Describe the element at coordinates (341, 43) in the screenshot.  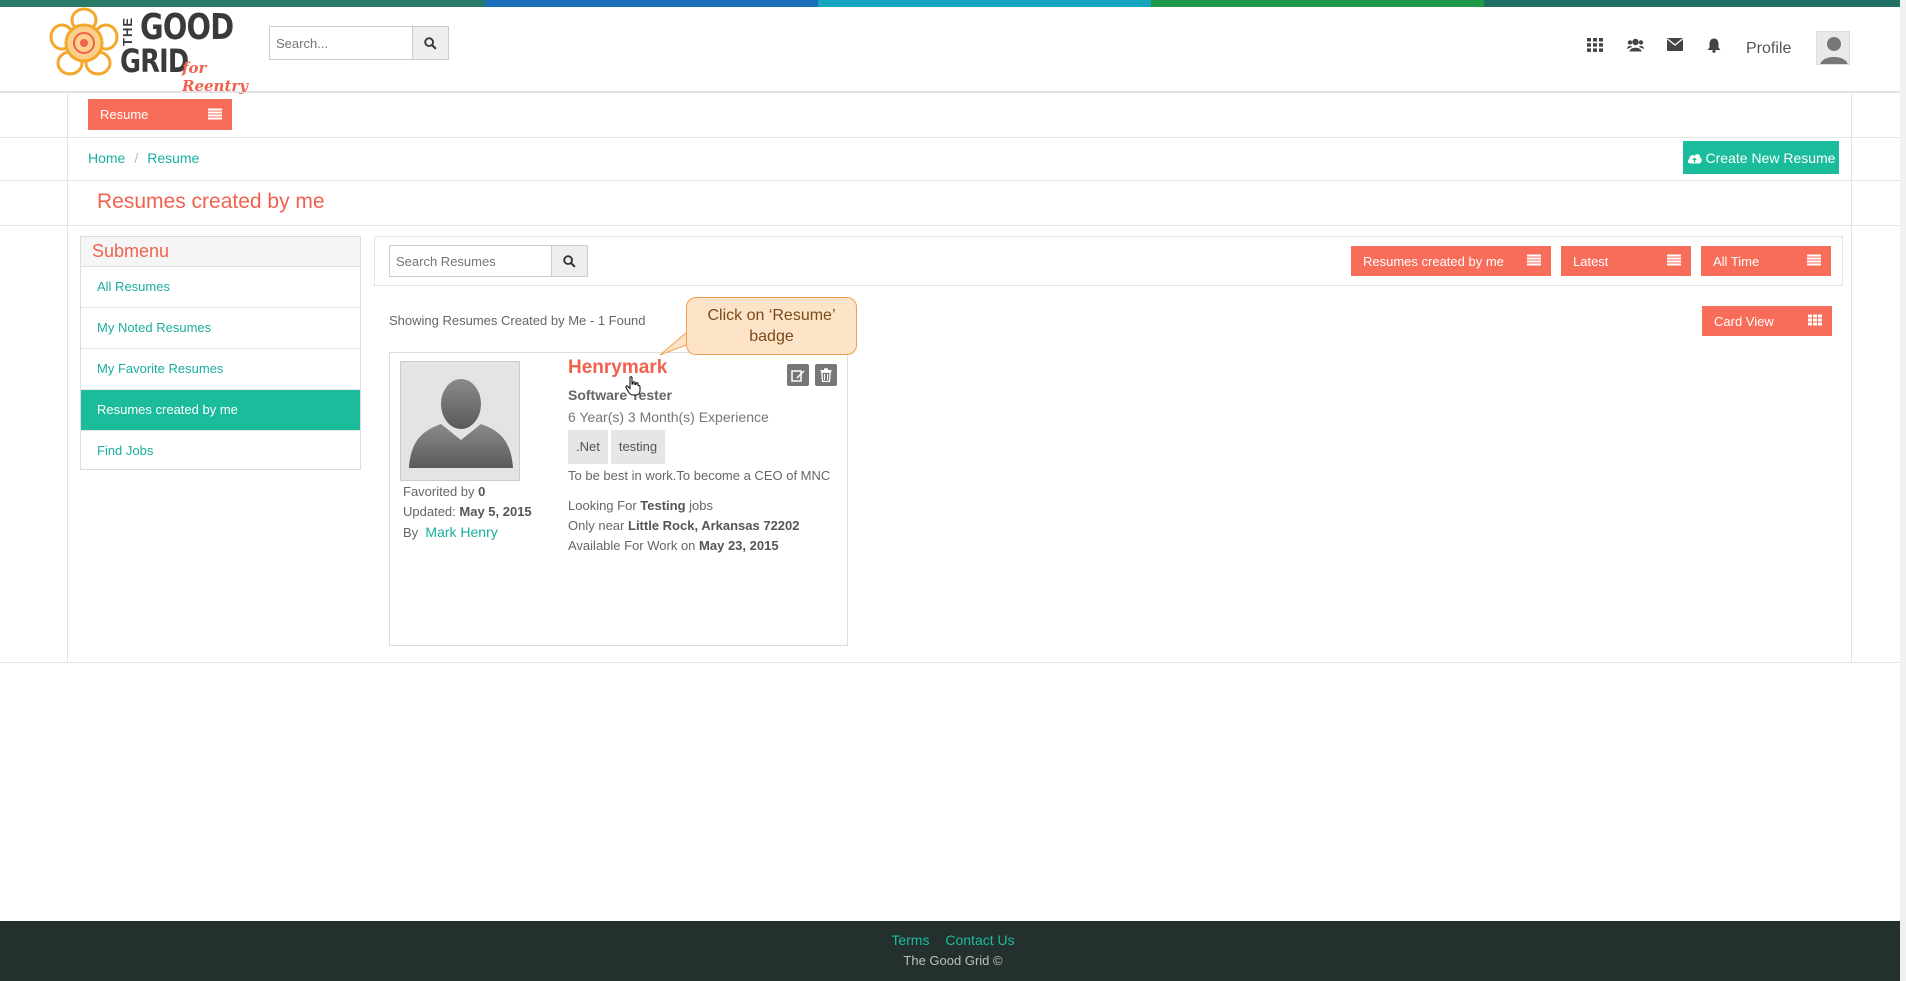
I see `global-search-input` at that location.